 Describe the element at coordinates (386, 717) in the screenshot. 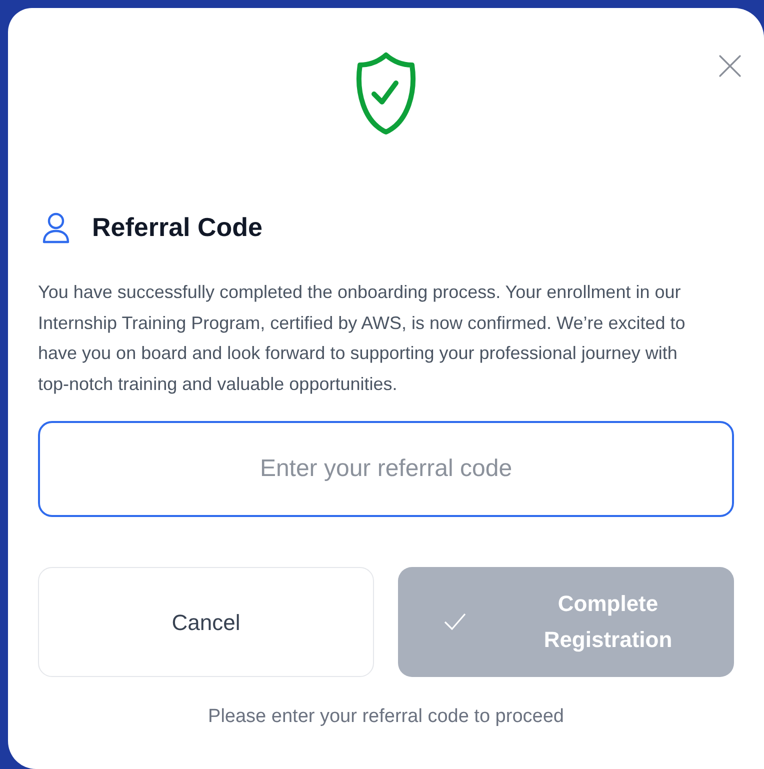

I see `hint-text: Please enter your referral code to proceed` at that location.